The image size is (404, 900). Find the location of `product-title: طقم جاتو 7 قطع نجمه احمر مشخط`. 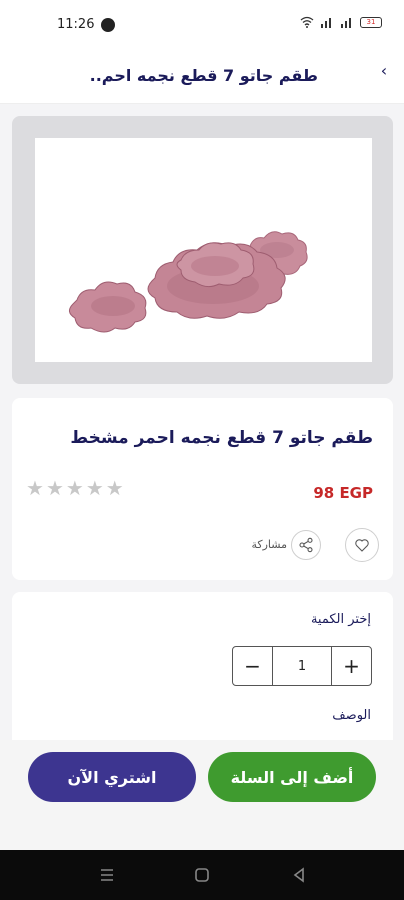

product-title: طقم جاتو 7 قطع نجمه احمر مشخط is located at coordinates (221, 438).